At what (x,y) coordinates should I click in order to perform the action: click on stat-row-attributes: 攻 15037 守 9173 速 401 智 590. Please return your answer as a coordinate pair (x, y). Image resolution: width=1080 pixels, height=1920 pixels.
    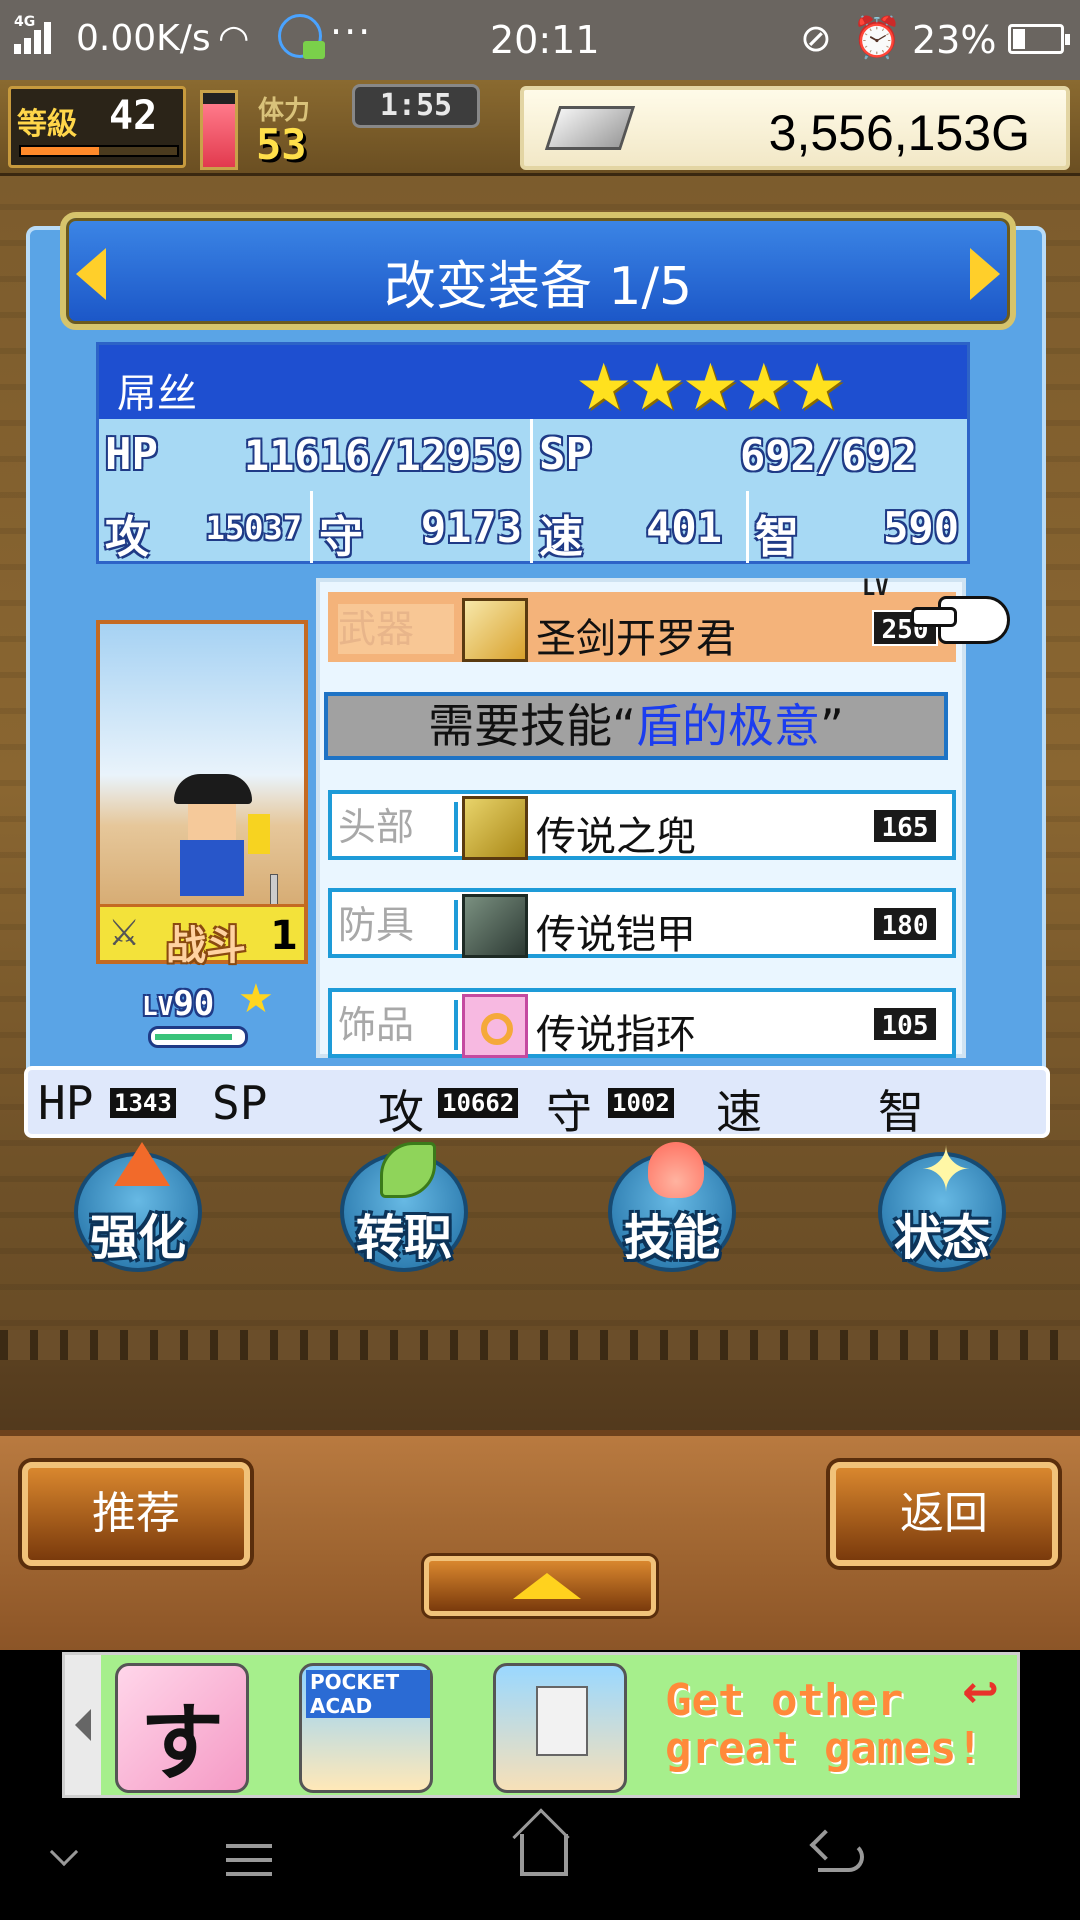
    Looking at the image, I should click on (533, 528).